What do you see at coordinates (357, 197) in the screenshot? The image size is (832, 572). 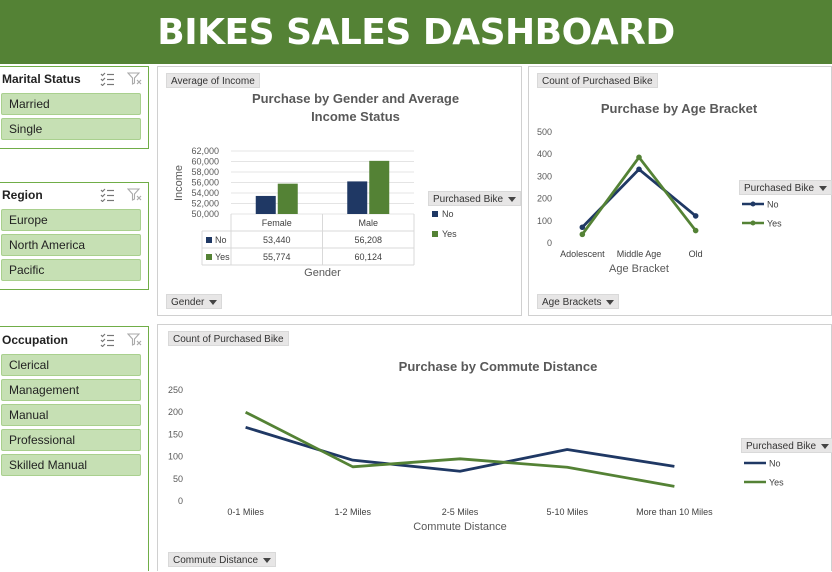 I see `bar-no-male` at bounding box center [357, 197].